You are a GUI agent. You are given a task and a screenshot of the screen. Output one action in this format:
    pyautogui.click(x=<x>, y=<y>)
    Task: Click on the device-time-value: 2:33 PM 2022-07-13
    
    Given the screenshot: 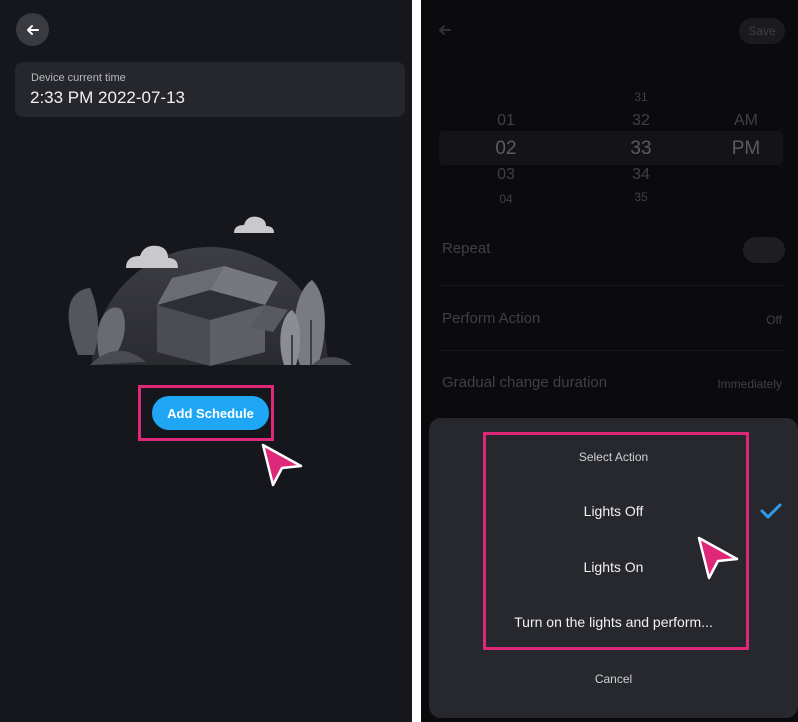 What is the action you would take?
    pyautogui.click(x=107, y=97)
    